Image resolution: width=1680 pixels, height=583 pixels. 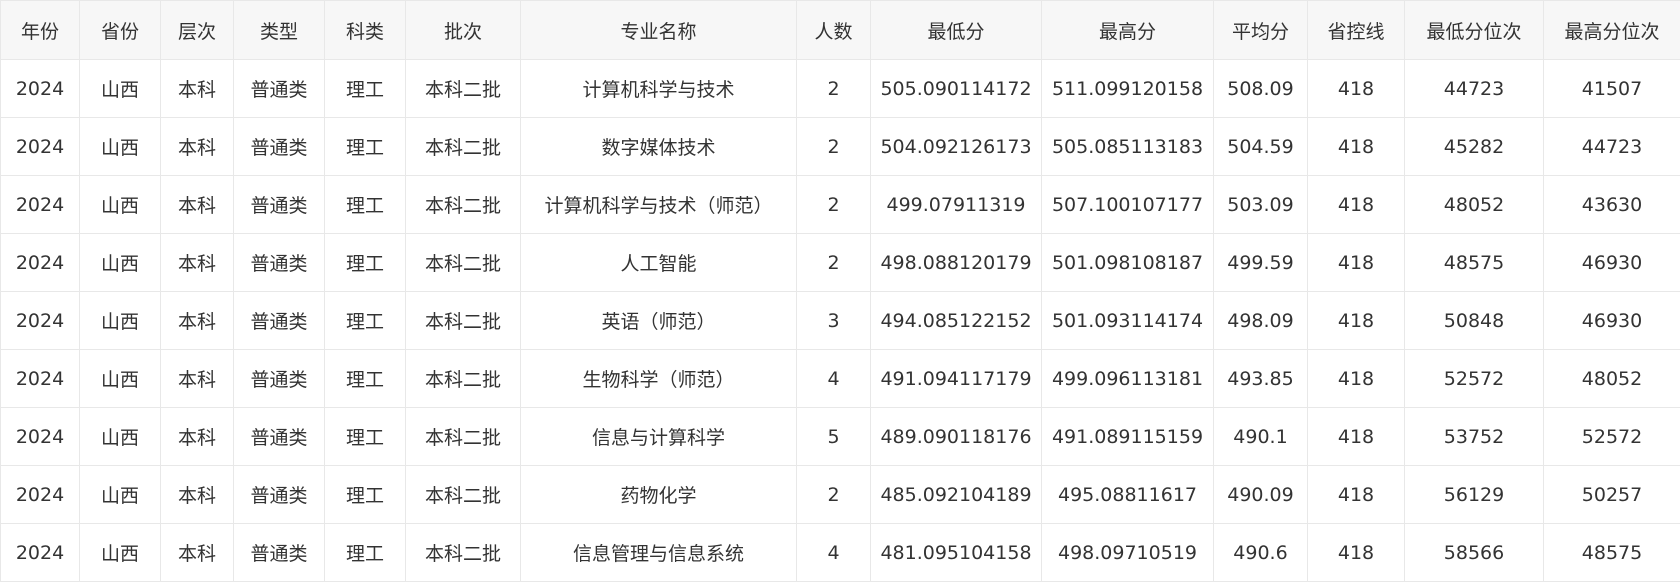 I want to click on cell-min-score: 491.094117179, so click(x=956, y=378).